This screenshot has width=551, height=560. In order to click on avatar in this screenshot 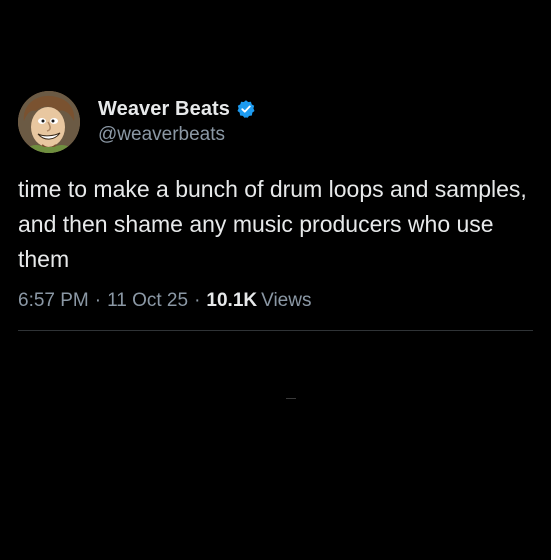, I will do `click(49, 122)`.